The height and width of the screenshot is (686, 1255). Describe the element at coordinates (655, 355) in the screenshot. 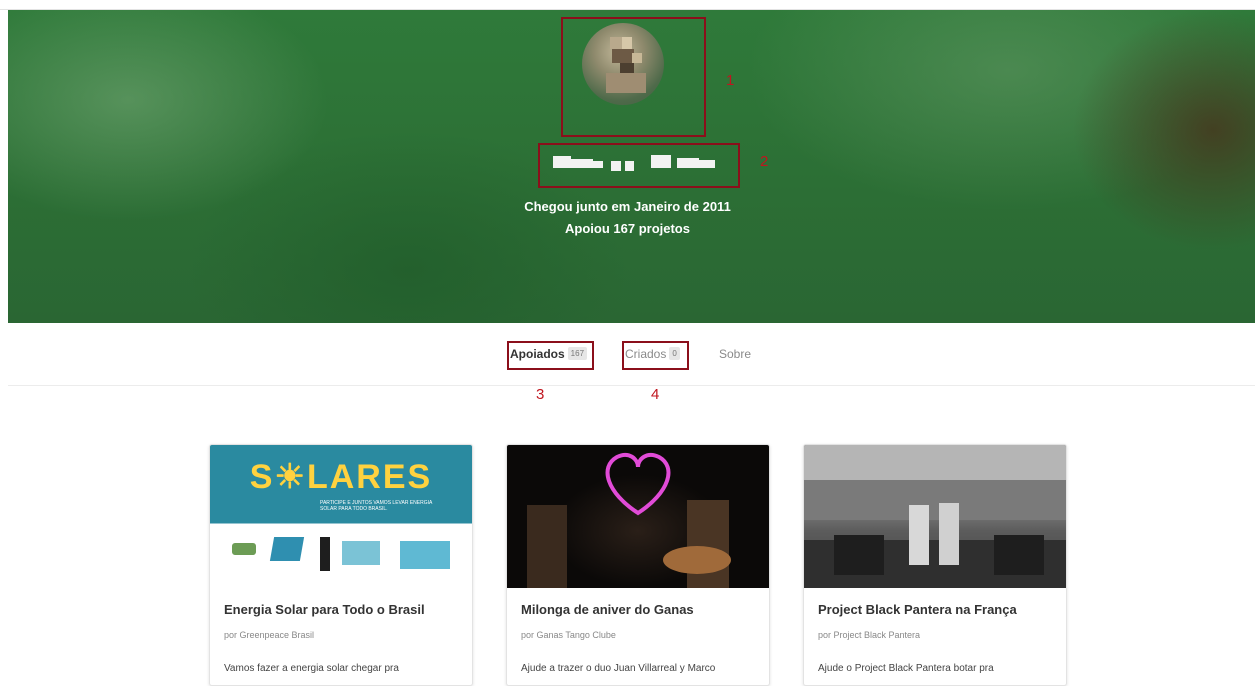

I see `tab-created-highlight-box` at that location.